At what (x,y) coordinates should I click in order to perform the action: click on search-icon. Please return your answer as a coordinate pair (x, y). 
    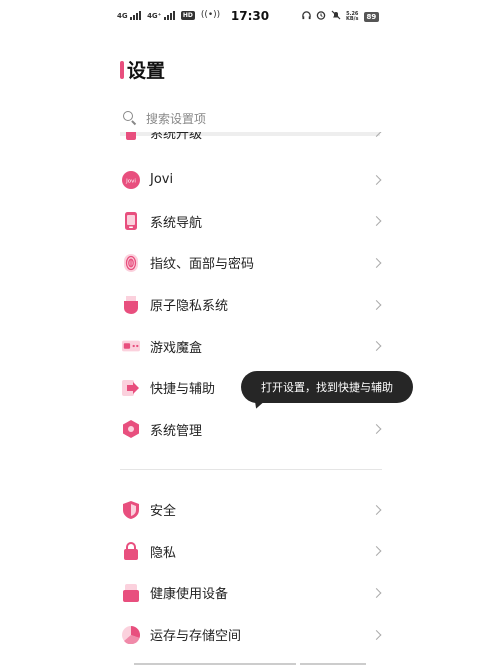
    Looking at the image, I should click on (130, 118).